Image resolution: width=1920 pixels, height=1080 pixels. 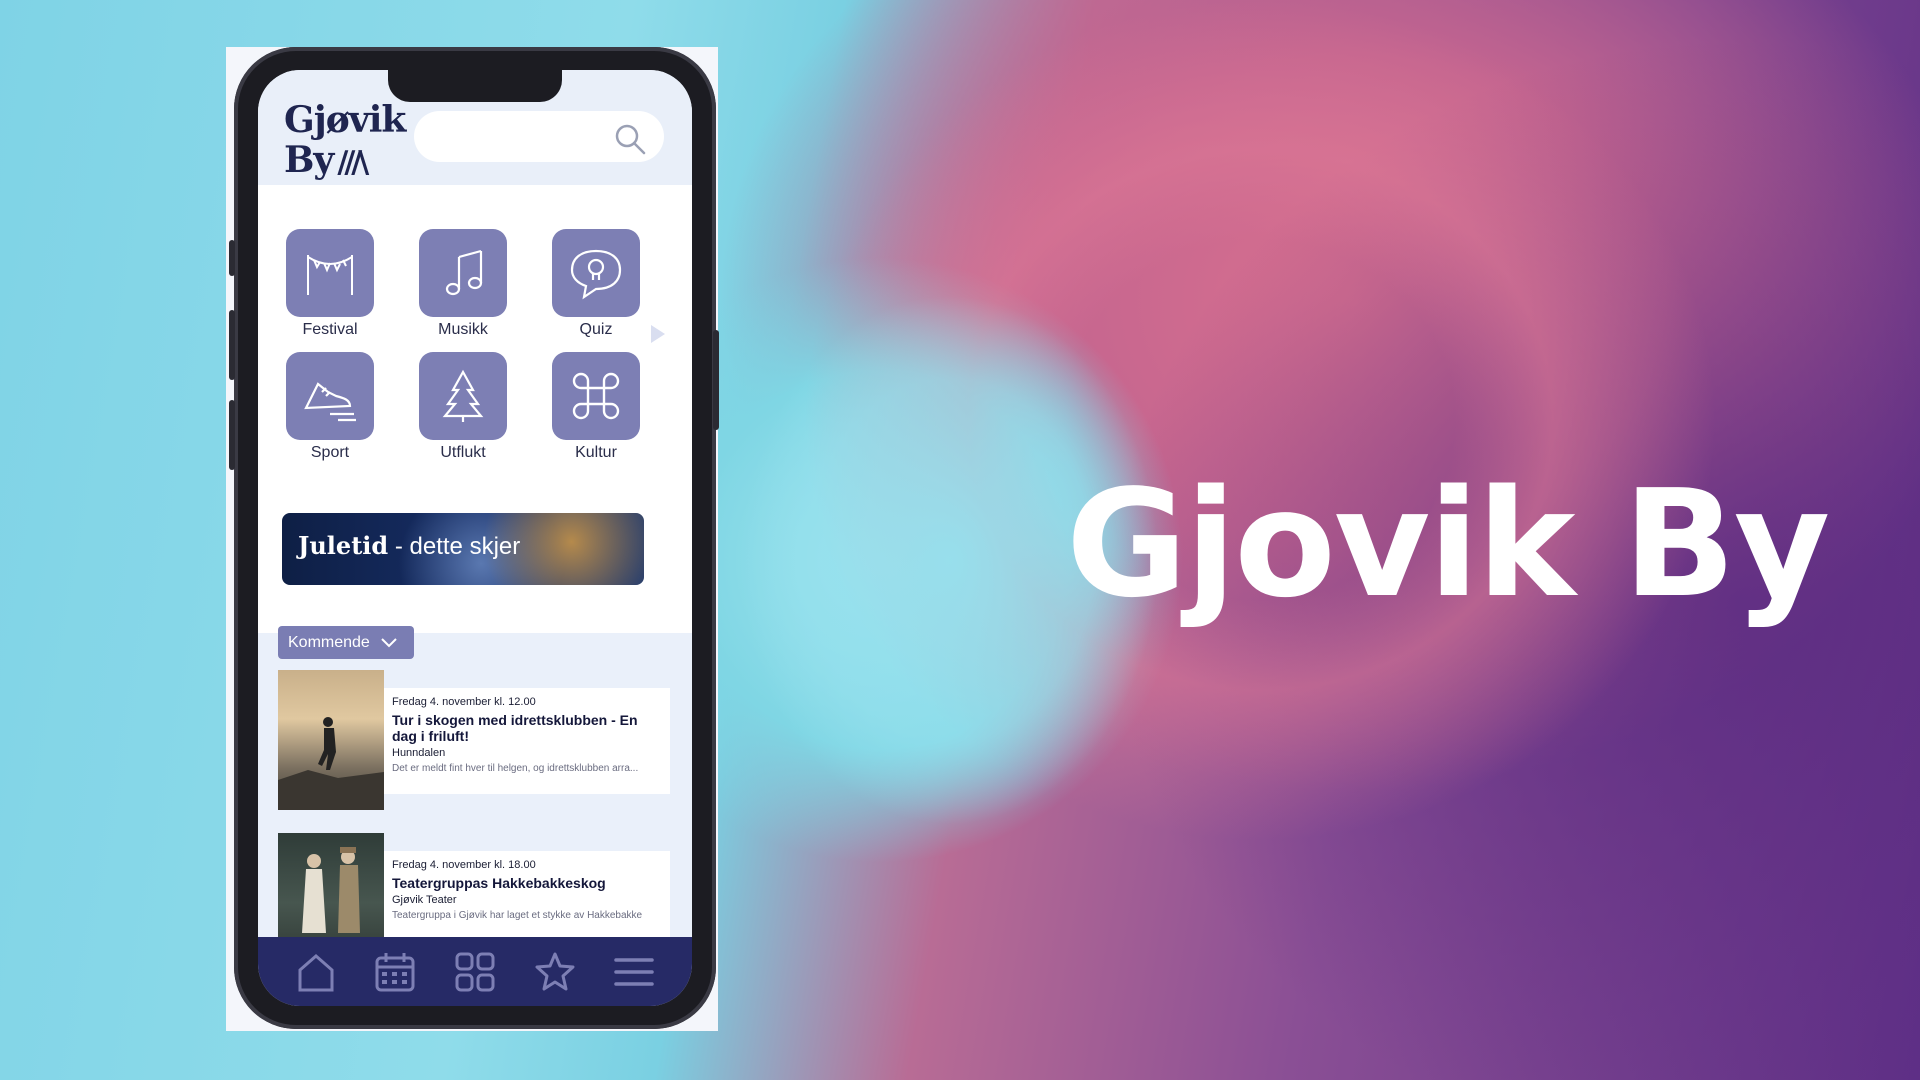 What do you see at coordinates (630, 139) in the screenshot?
I see `search-icon` at bounding box center [630, 139].